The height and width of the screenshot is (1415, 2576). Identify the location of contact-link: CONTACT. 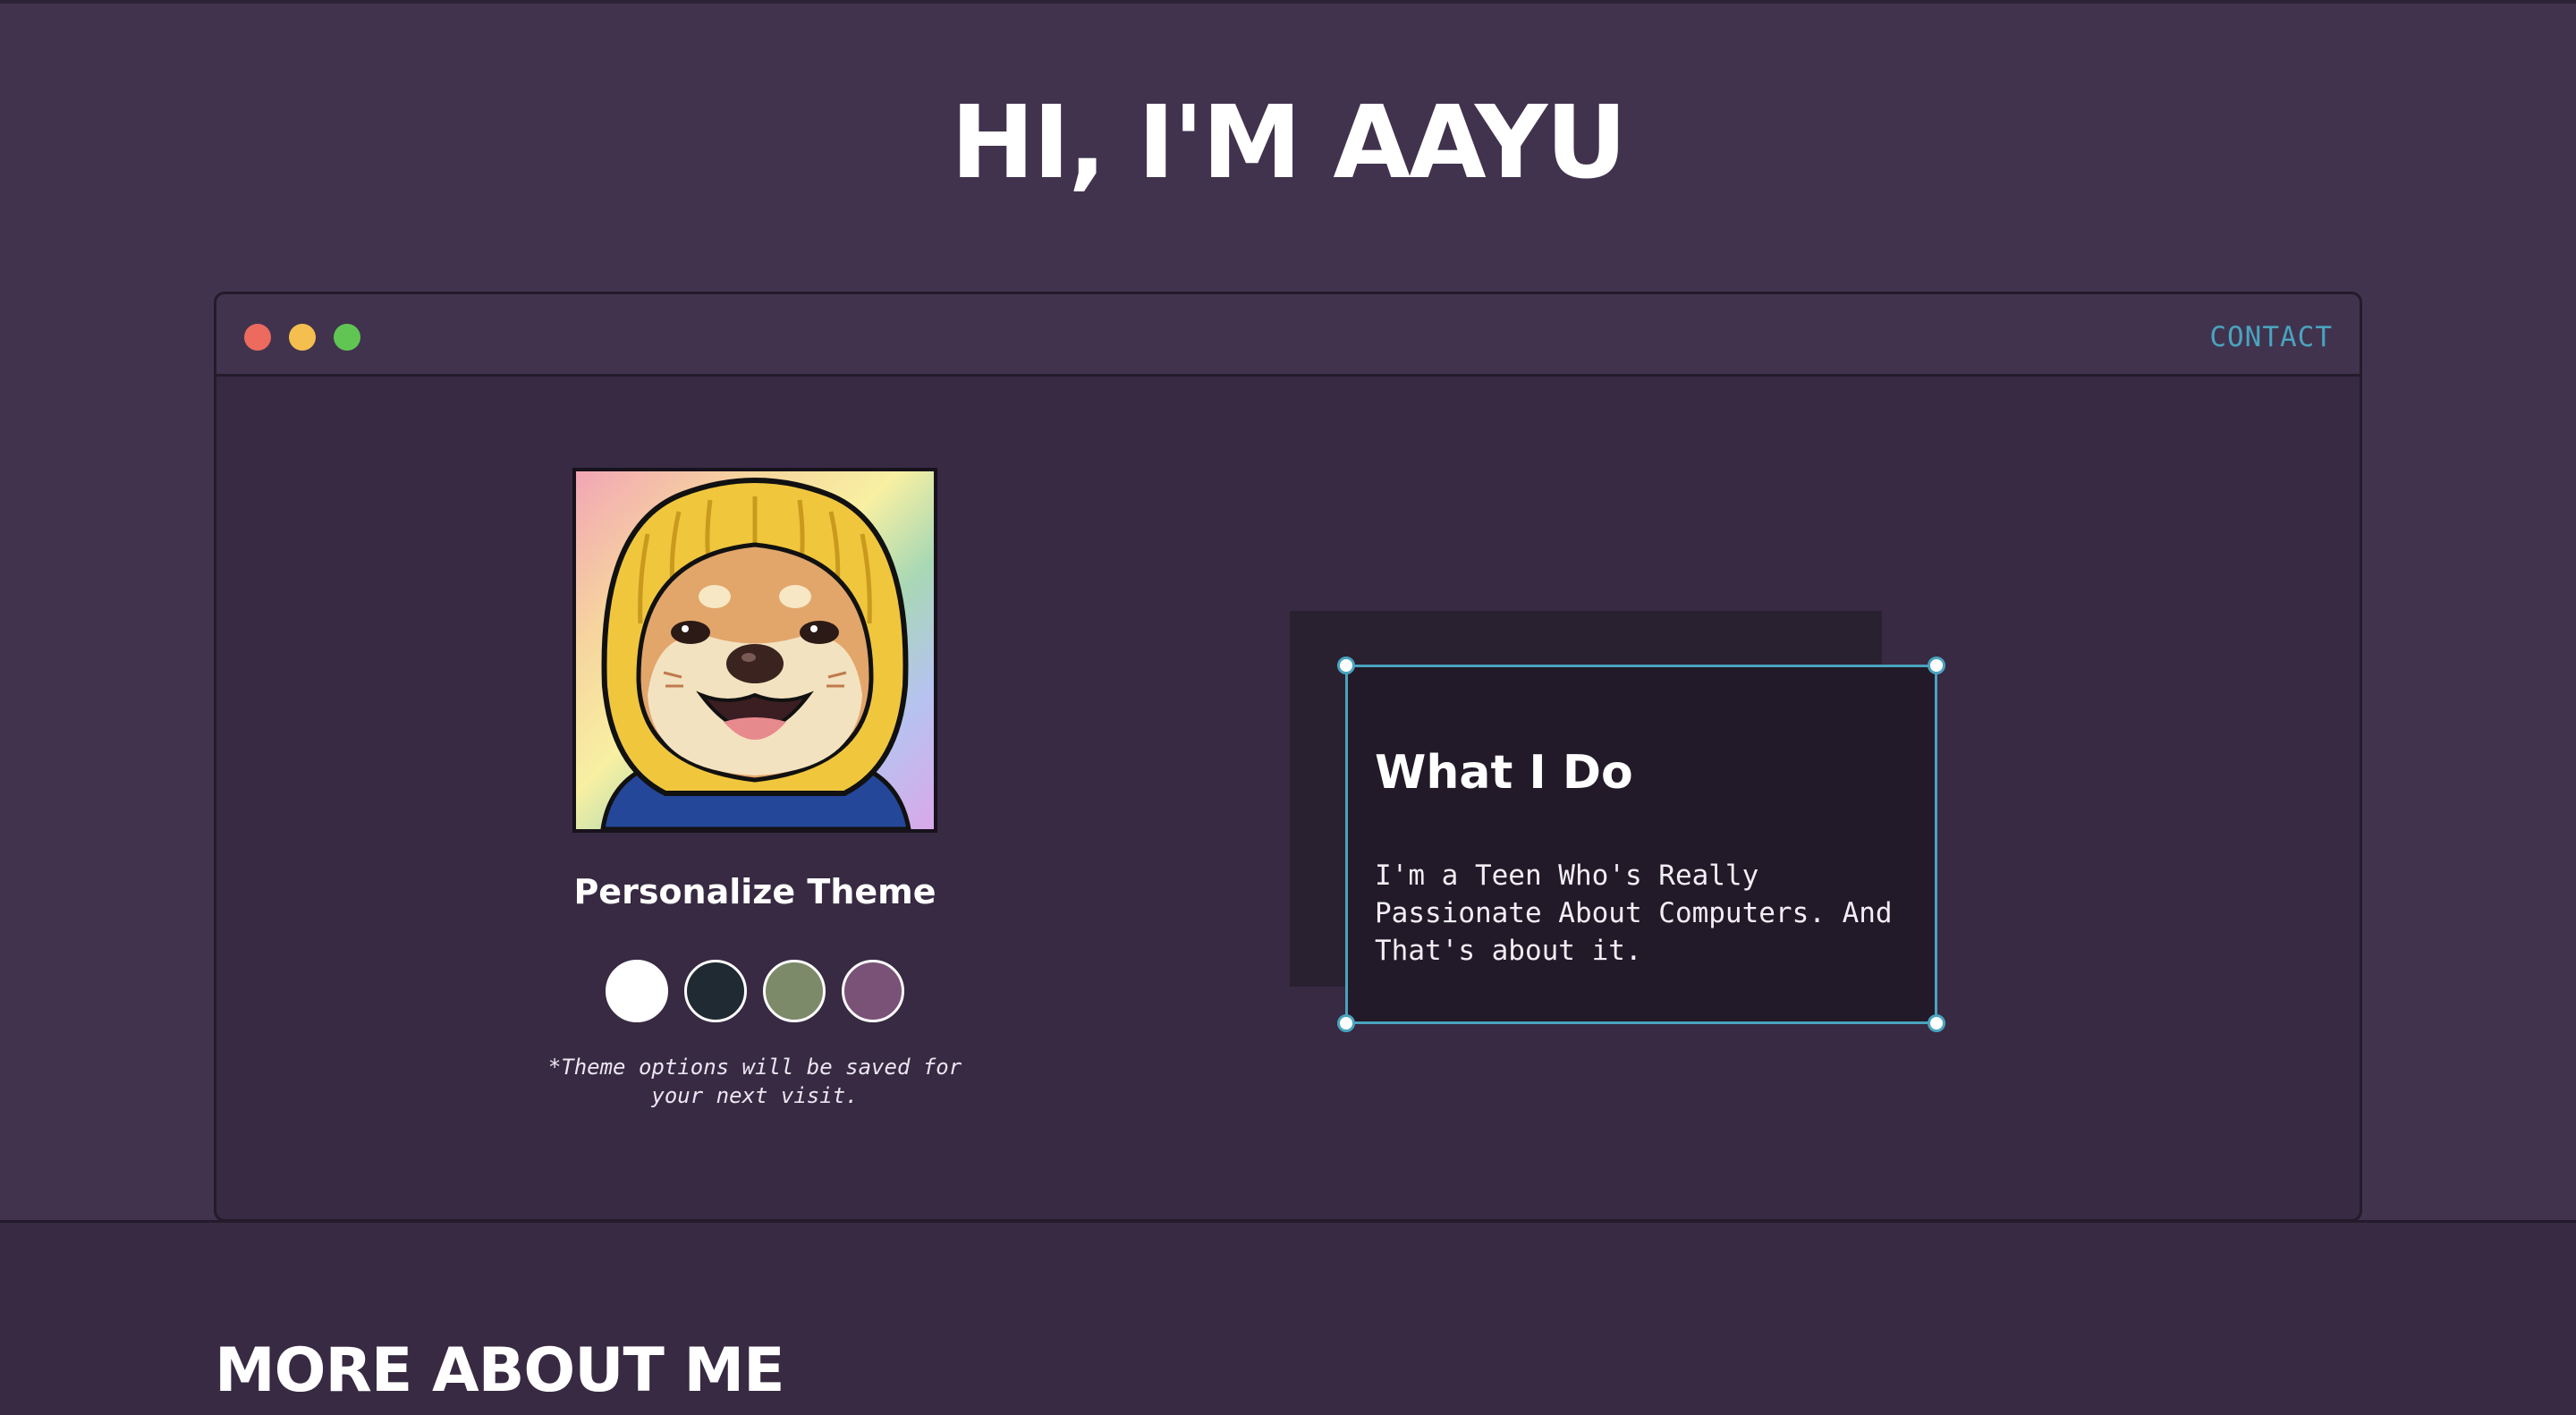
(2271, 338).